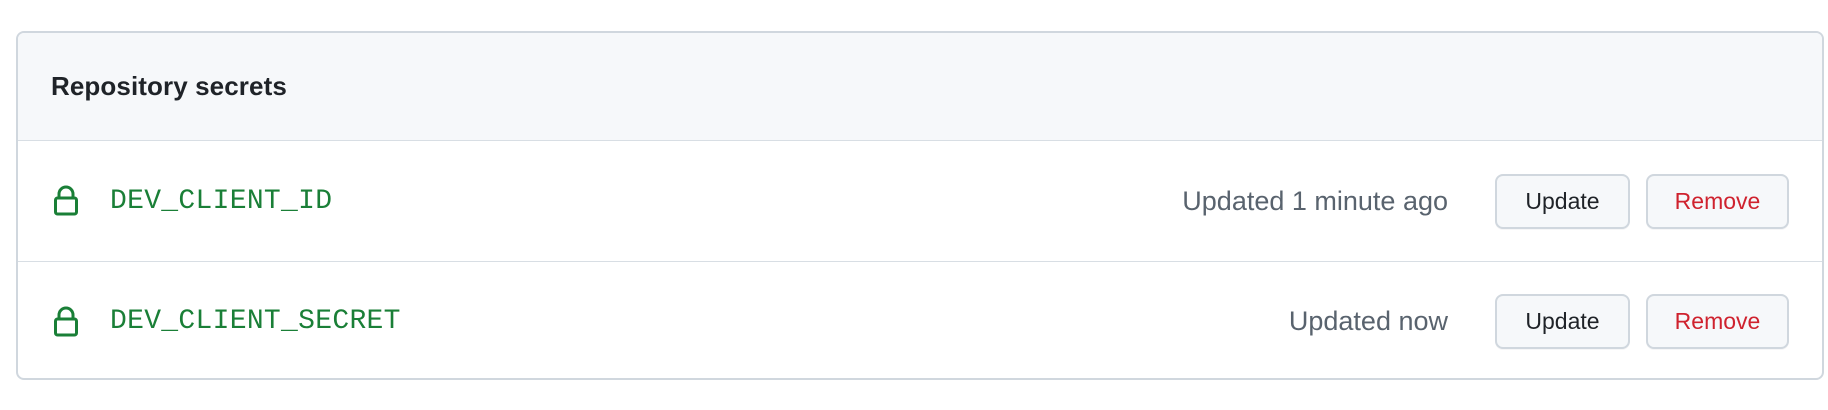  Describe the element at coordinates (169, 86) in the screenshot. I see `panel-title: Repository secrets` at that location.